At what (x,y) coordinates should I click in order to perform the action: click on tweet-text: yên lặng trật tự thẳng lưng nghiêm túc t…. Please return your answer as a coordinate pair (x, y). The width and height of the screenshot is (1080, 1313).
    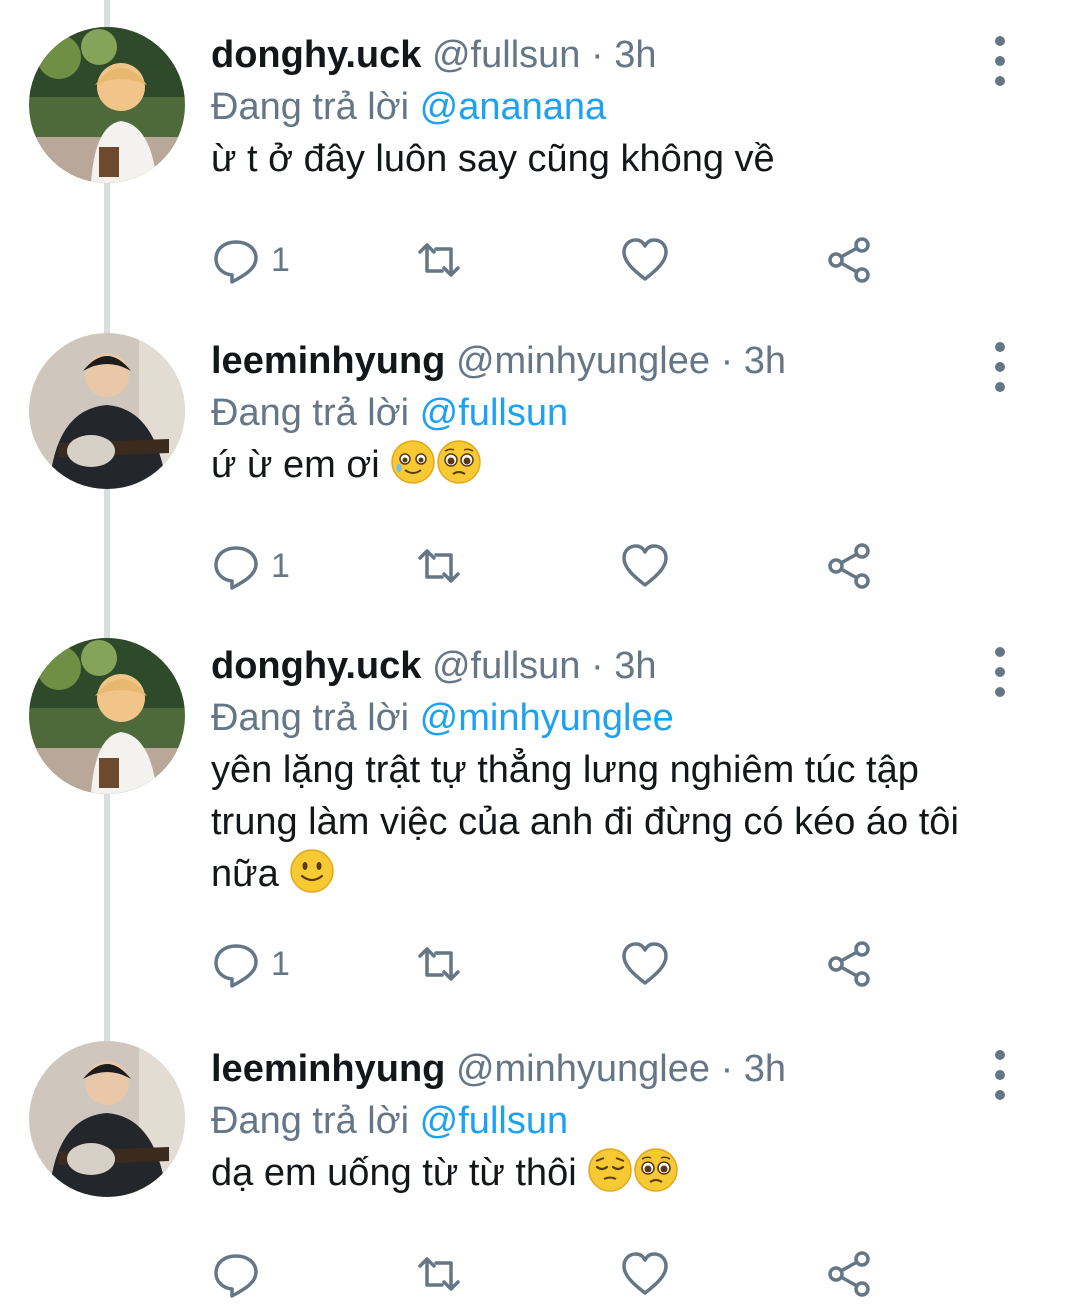
    Looking at the image, I should click on (611, 822).